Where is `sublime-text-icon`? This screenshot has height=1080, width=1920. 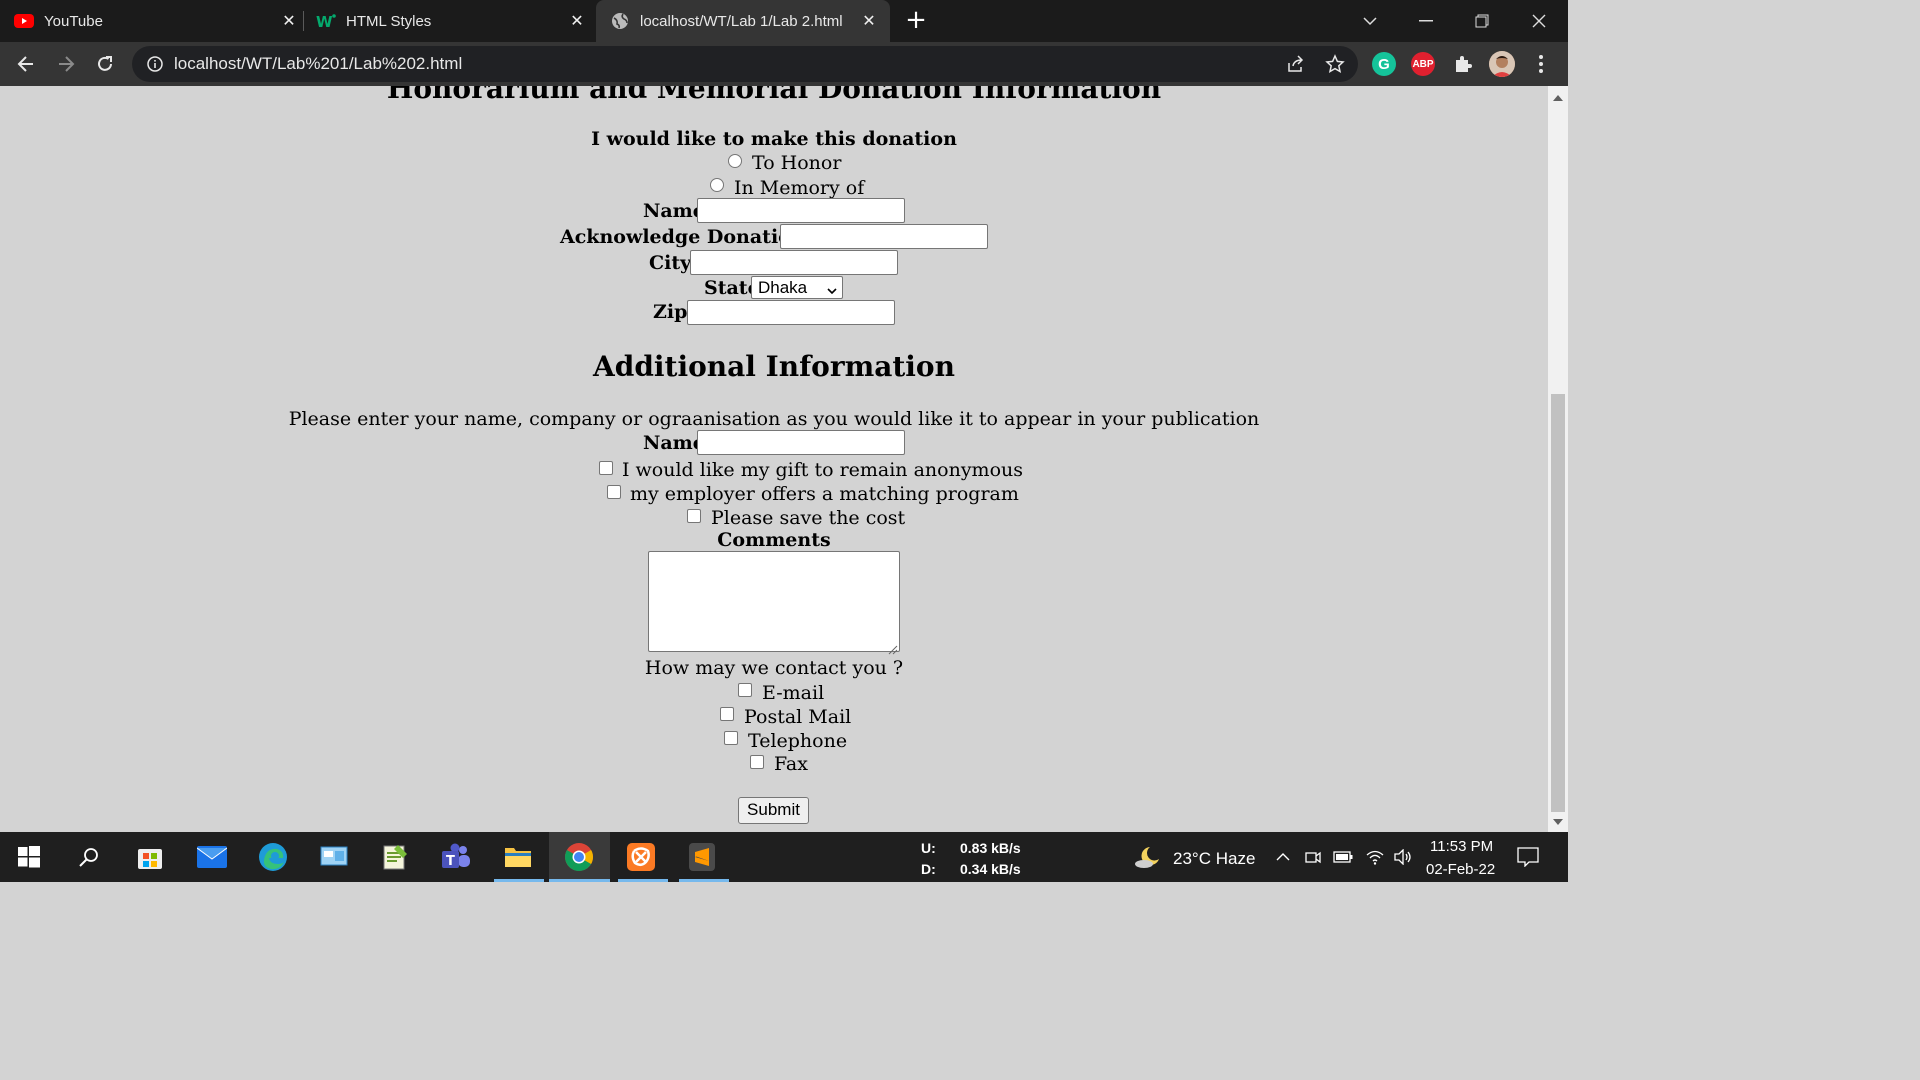 sublime-text-icon is located at coordinates (702, 857).